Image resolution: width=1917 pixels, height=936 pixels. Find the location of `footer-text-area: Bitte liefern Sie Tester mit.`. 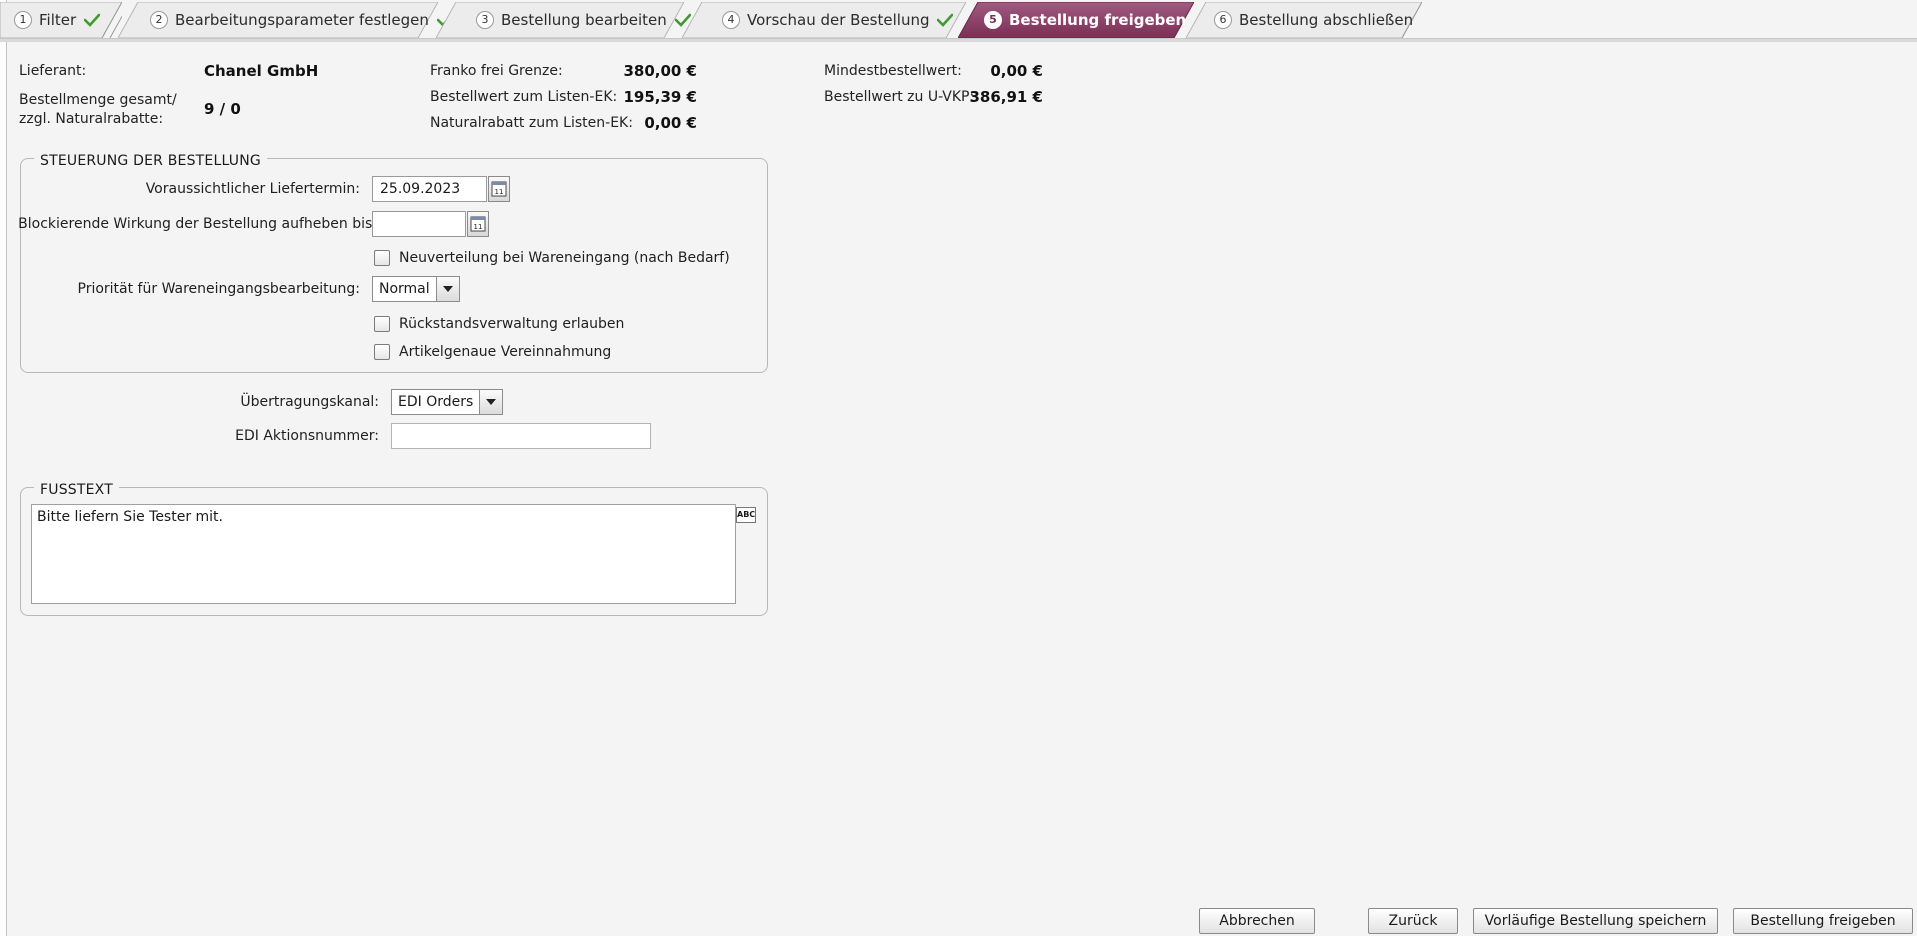

footer-text-area: Bitte liefern Sie Tester mit. is located at coordinates (383, 554).